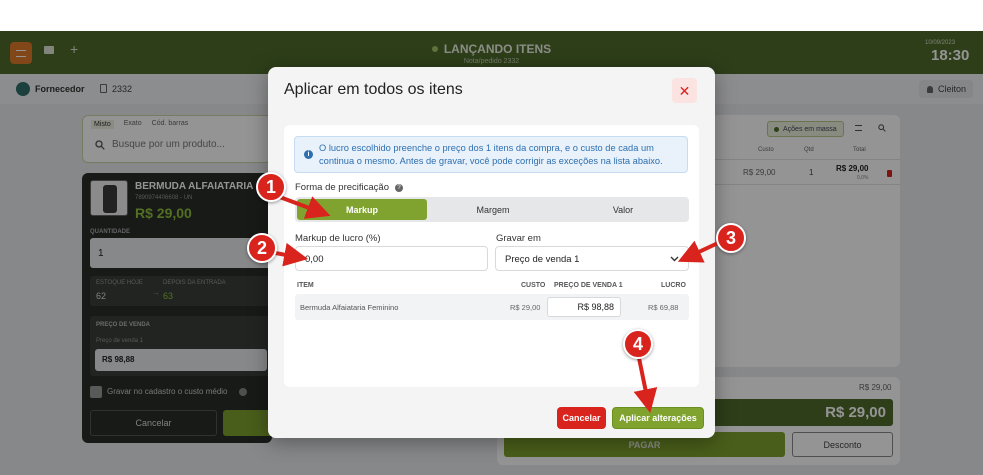  I want to click on marker-2: 2, so click(262, 248).